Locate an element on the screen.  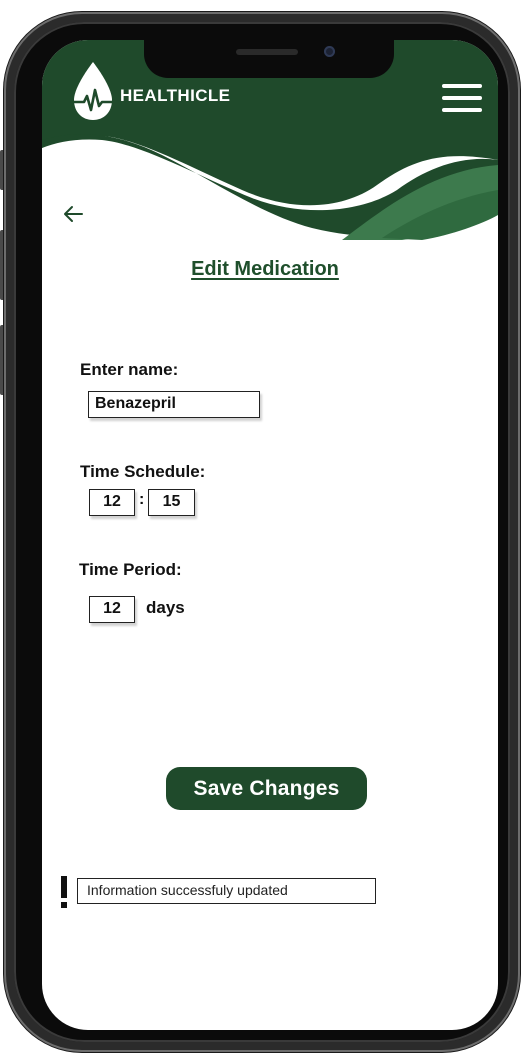
name-label: Enter name: is located at coordinates (129, 369).